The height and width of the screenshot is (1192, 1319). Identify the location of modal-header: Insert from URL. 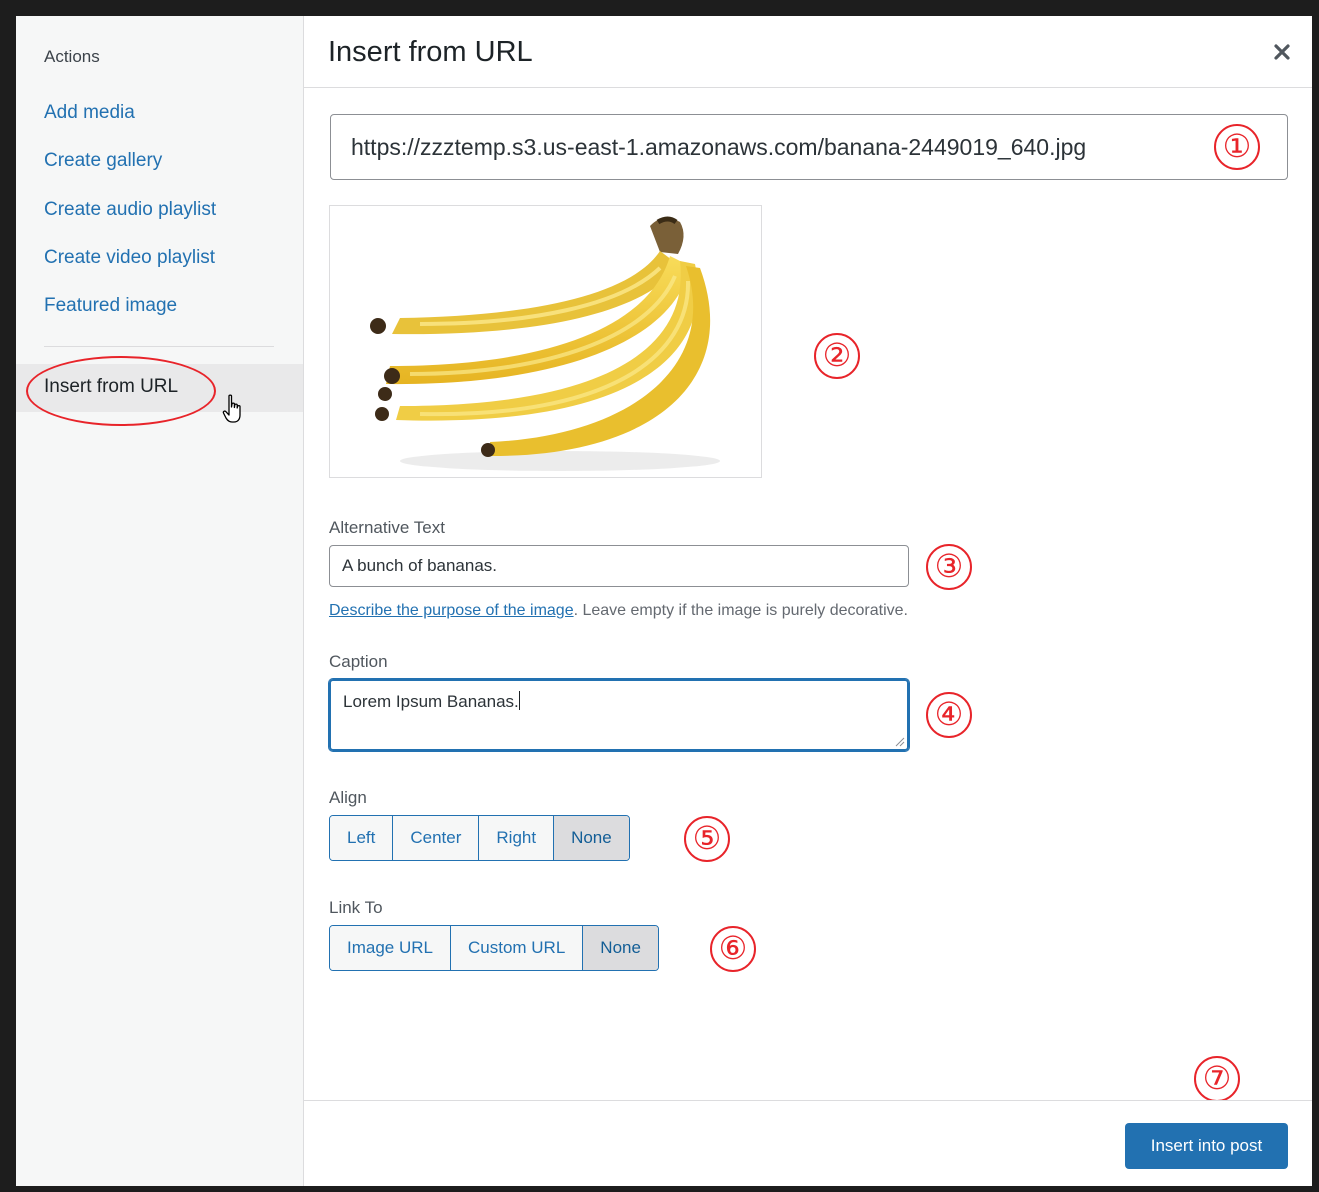
(808, 52).